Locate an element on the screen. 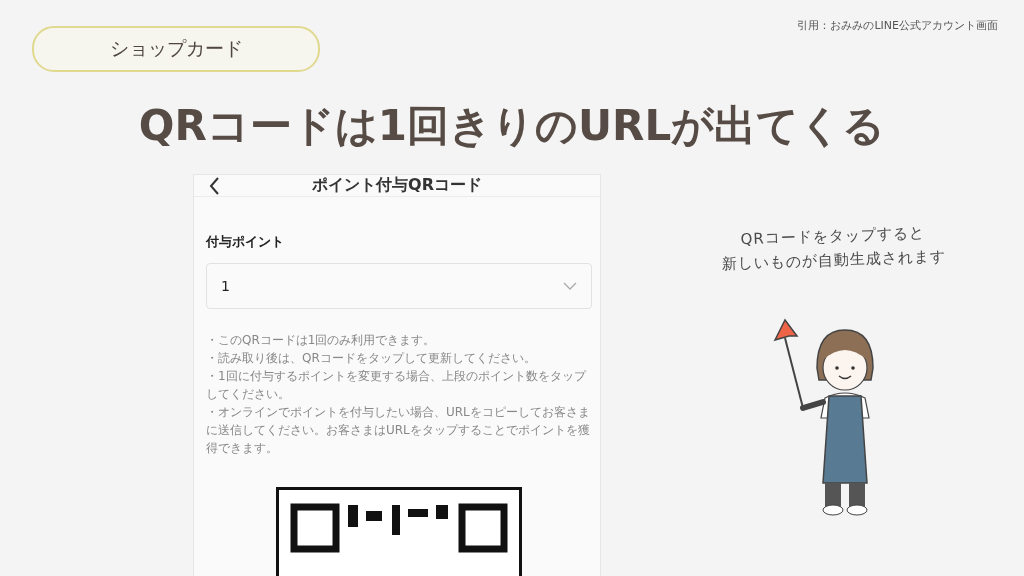 This screenshot has height=576, width=1024. note-text: ・読み取り後は、QRコードをタップして更新してください。 is located at coordinates (371, 358).